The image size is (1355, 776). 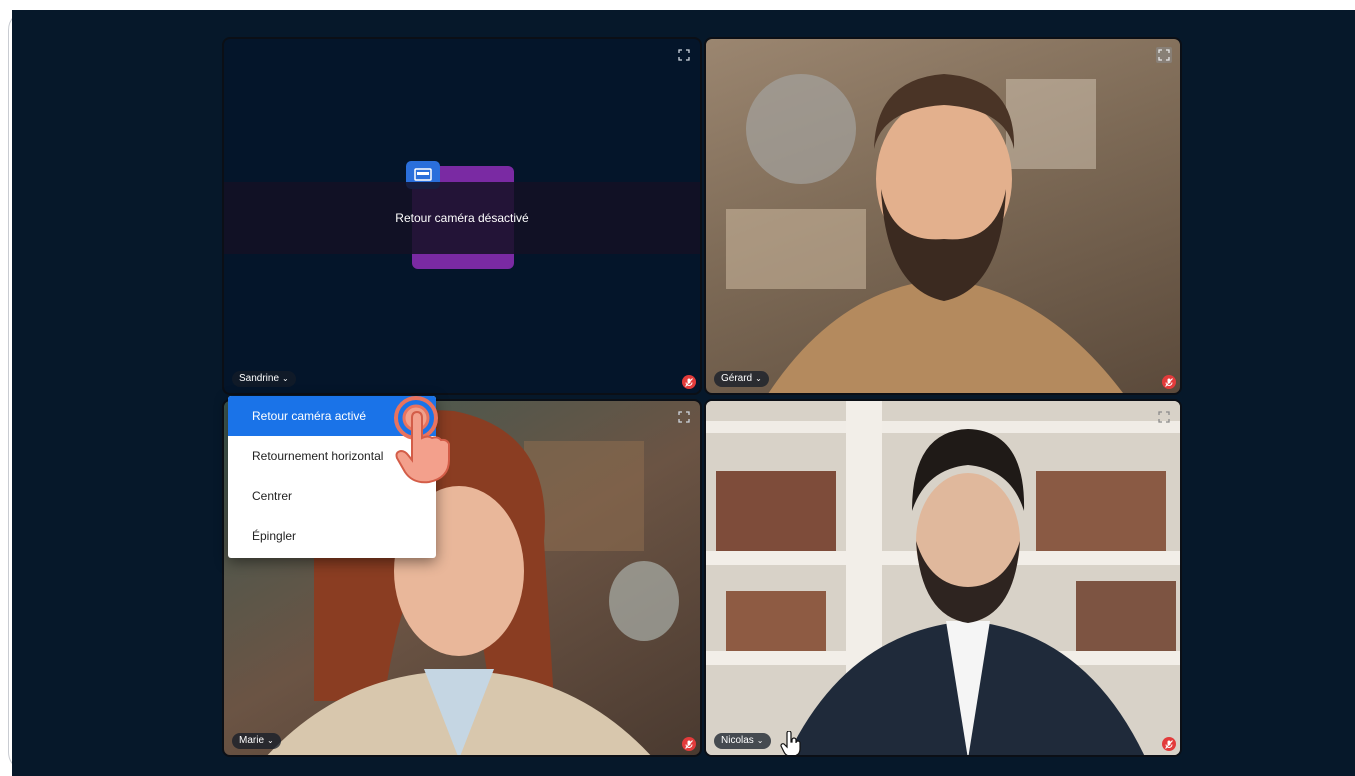 I want to click on menu-item-label: Retour caméra activé, so click(x=309, y=416).